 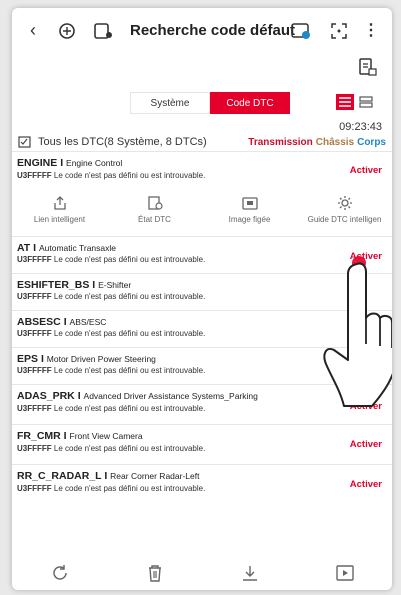 I want to click on dtc-system: EPS, so click(x=28, y=359).